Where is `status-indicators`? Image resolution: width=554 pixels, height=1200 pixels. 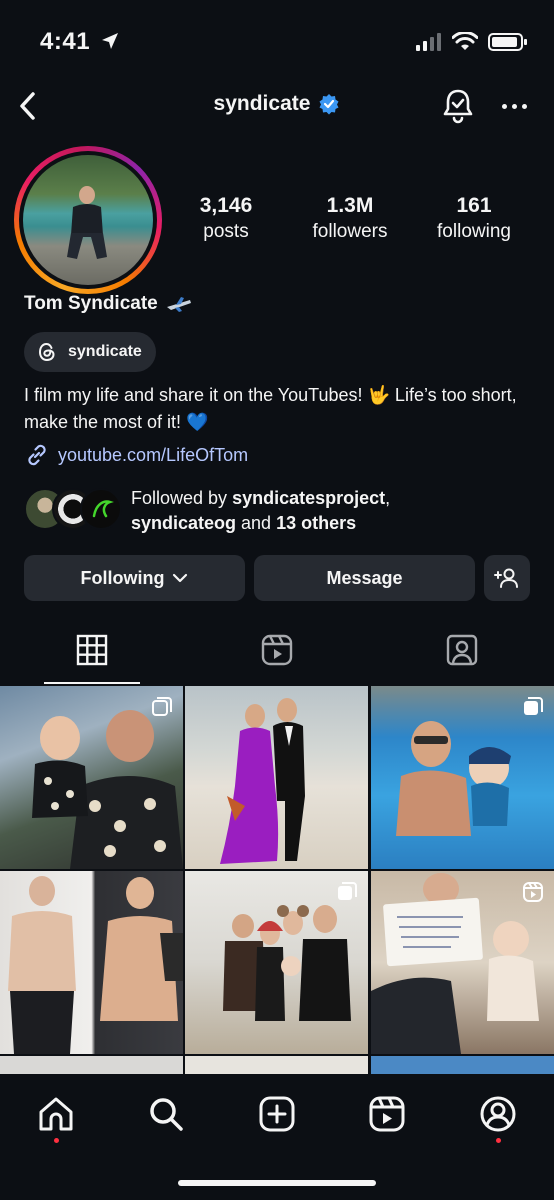
status-indicators is located at coordinates (472, 42).